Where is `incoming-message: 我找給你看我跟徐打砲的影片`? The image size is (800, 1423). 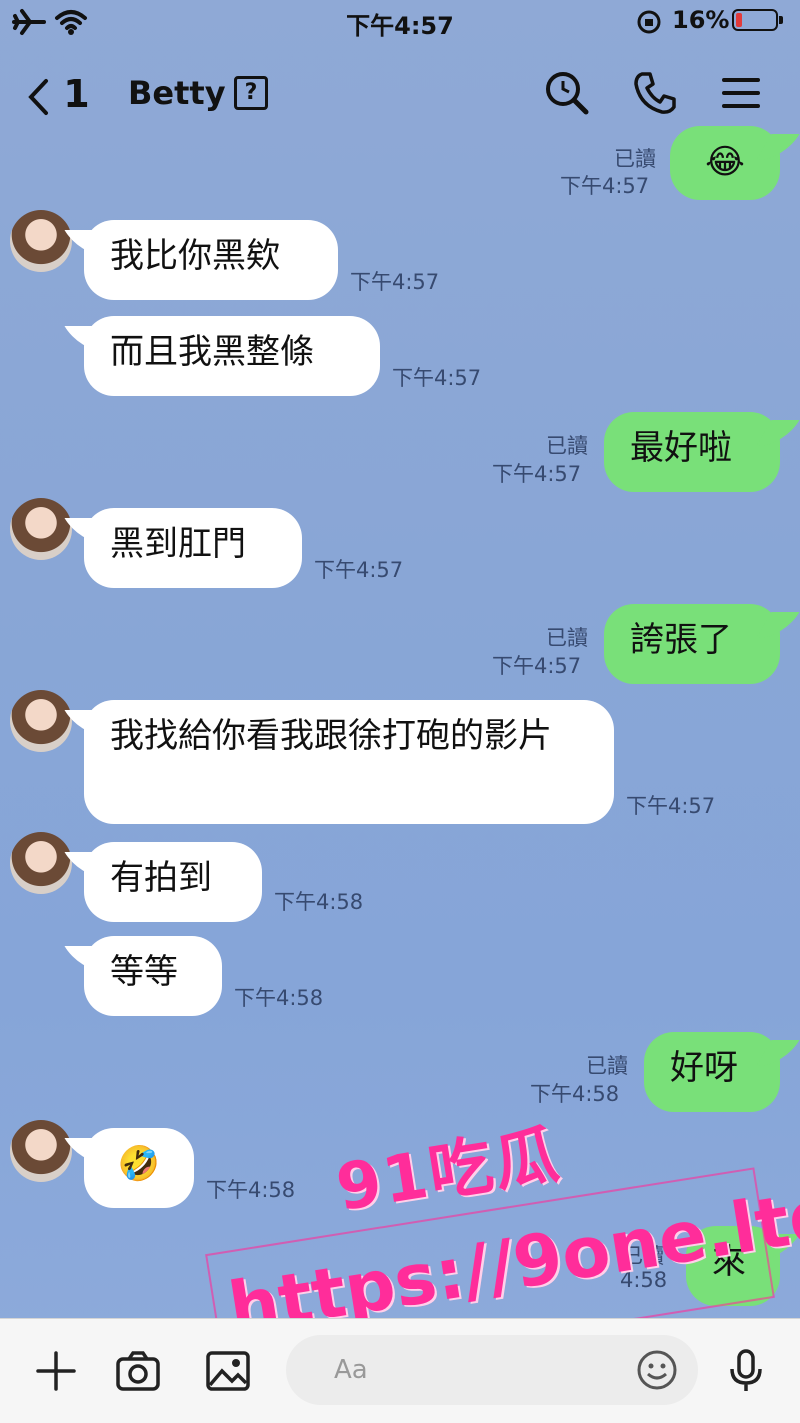
incoming-message: 我找給你看我跟徐打砲的影片 is located at coordinates (349, 762).